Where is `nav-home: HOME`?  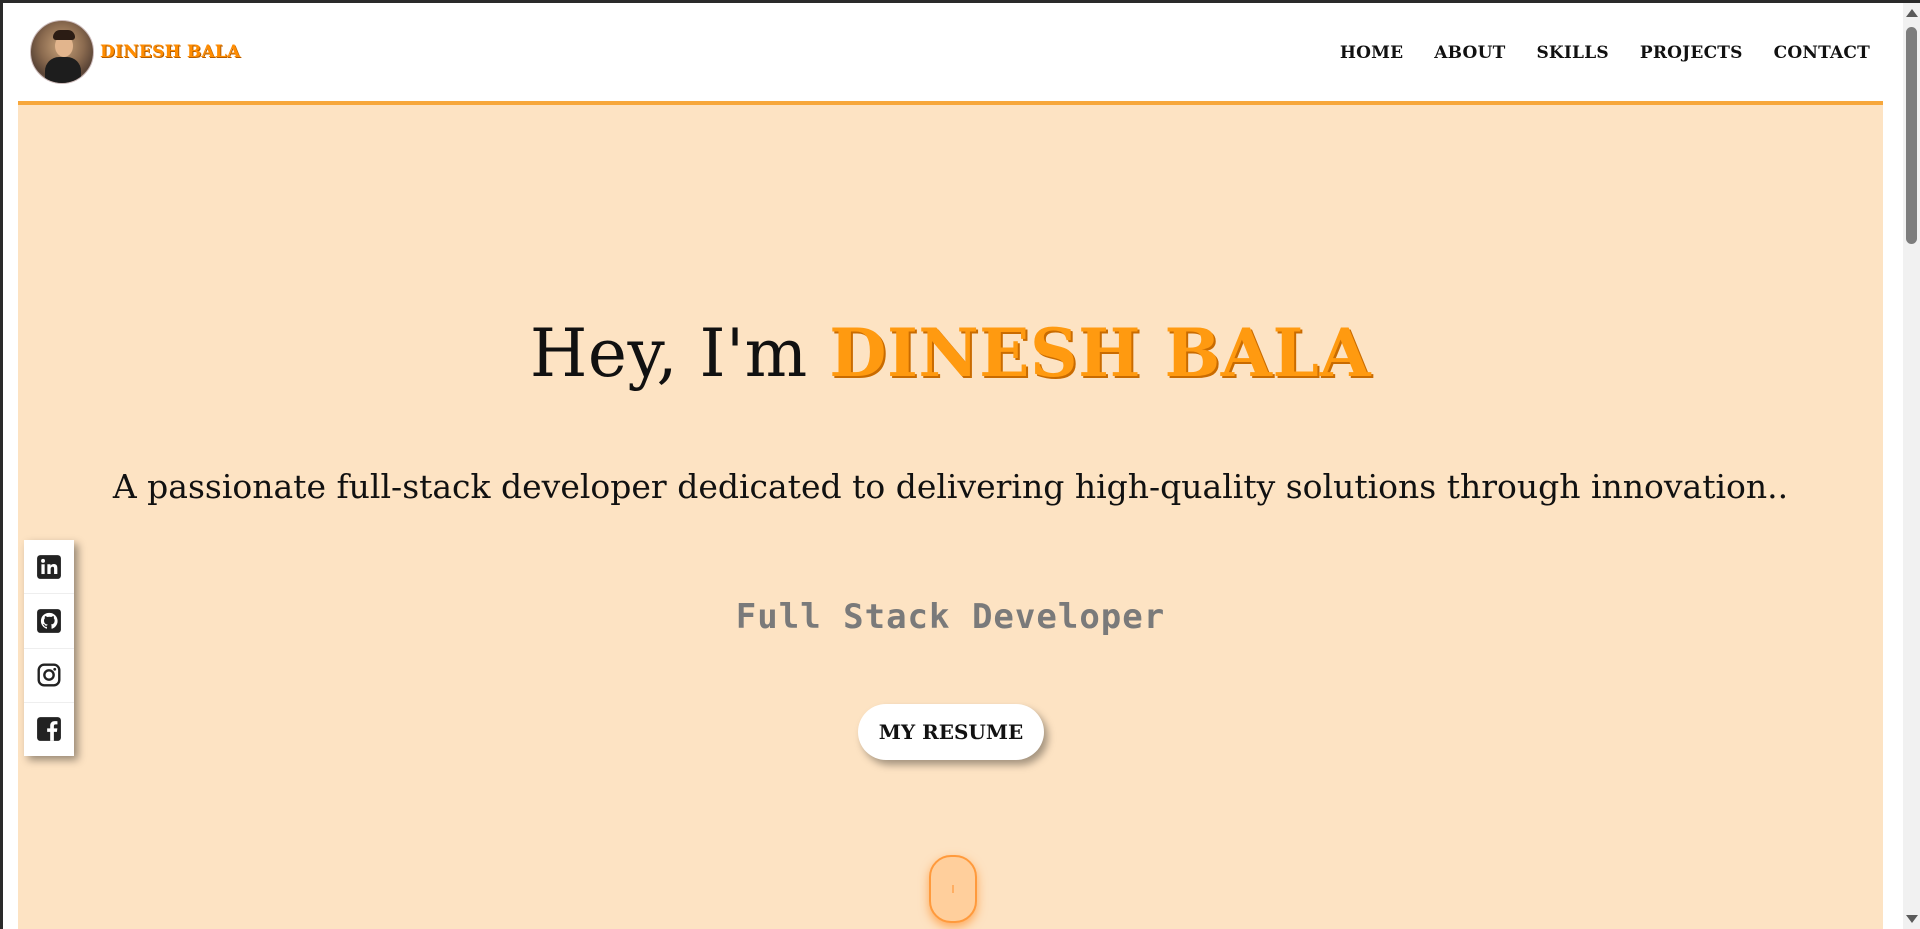
nav-home: HOME is located at coordinates (1371, 53).